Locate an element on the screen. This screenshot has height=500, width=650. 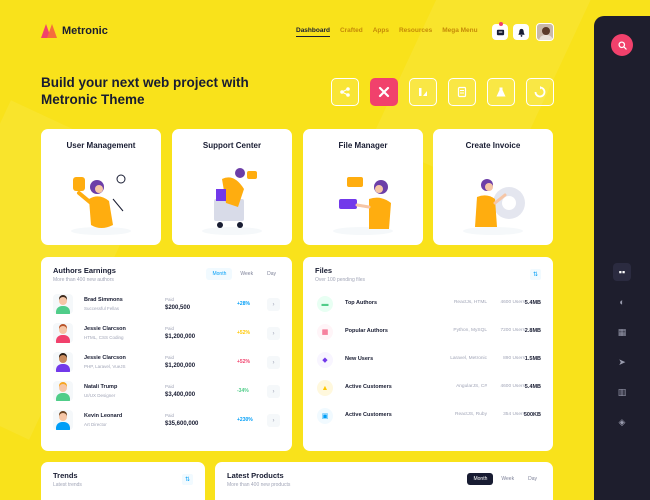
sidebar-item-map: ▥ is located at coordinates (622, 392).